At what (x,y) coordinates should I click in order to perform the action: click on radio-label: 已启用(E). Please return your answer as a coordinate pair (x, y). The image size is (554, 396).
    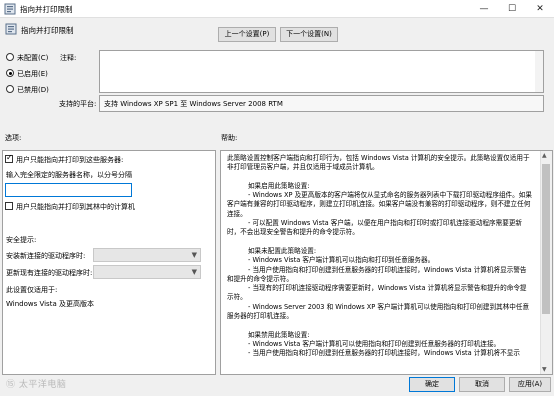
    Looking at the image, I should click on (32, 74).